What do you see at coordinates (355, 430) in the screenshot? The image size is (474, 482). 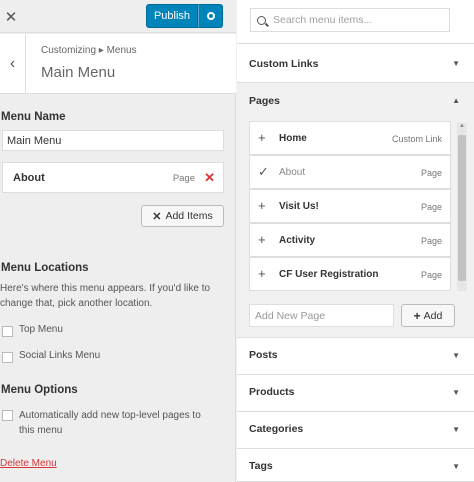 I see `section-categories: Categories ▼` at bounding box center [355, 430].